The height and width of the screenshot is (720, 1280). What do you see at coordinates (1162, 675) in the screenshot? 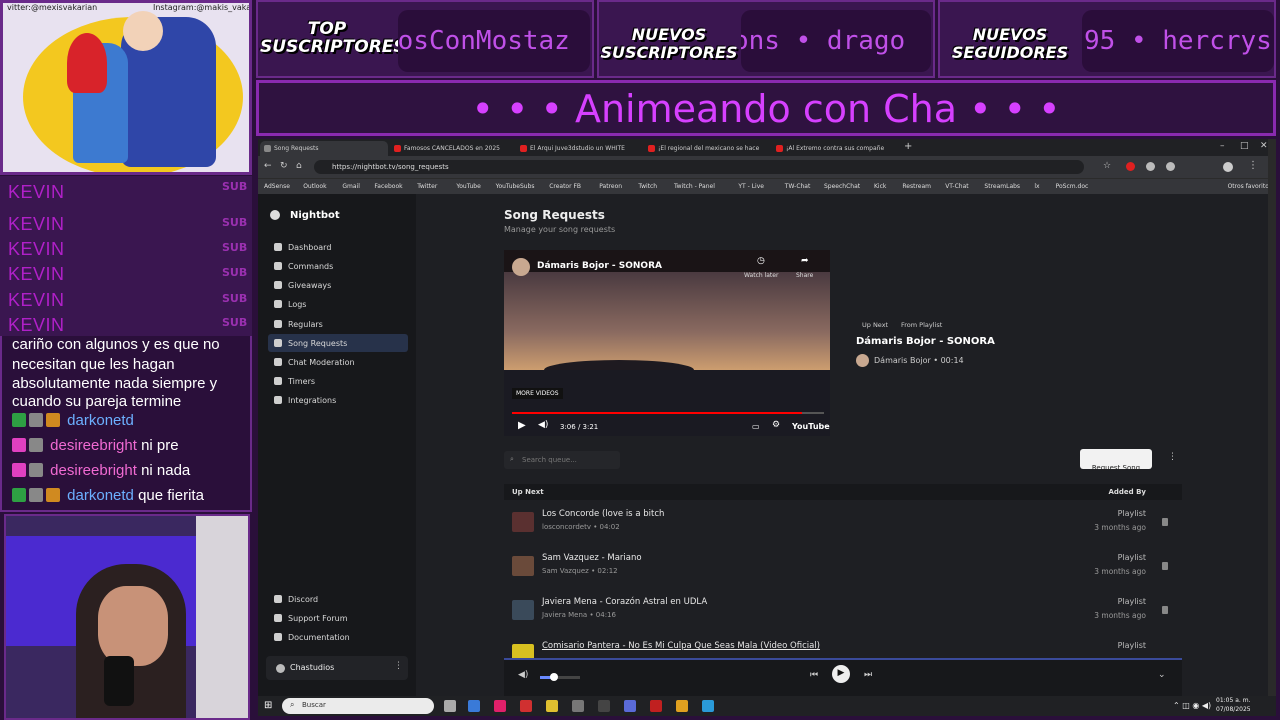
I see `chevron-down-icon: ⌄` at bounding box center [1162, 675].